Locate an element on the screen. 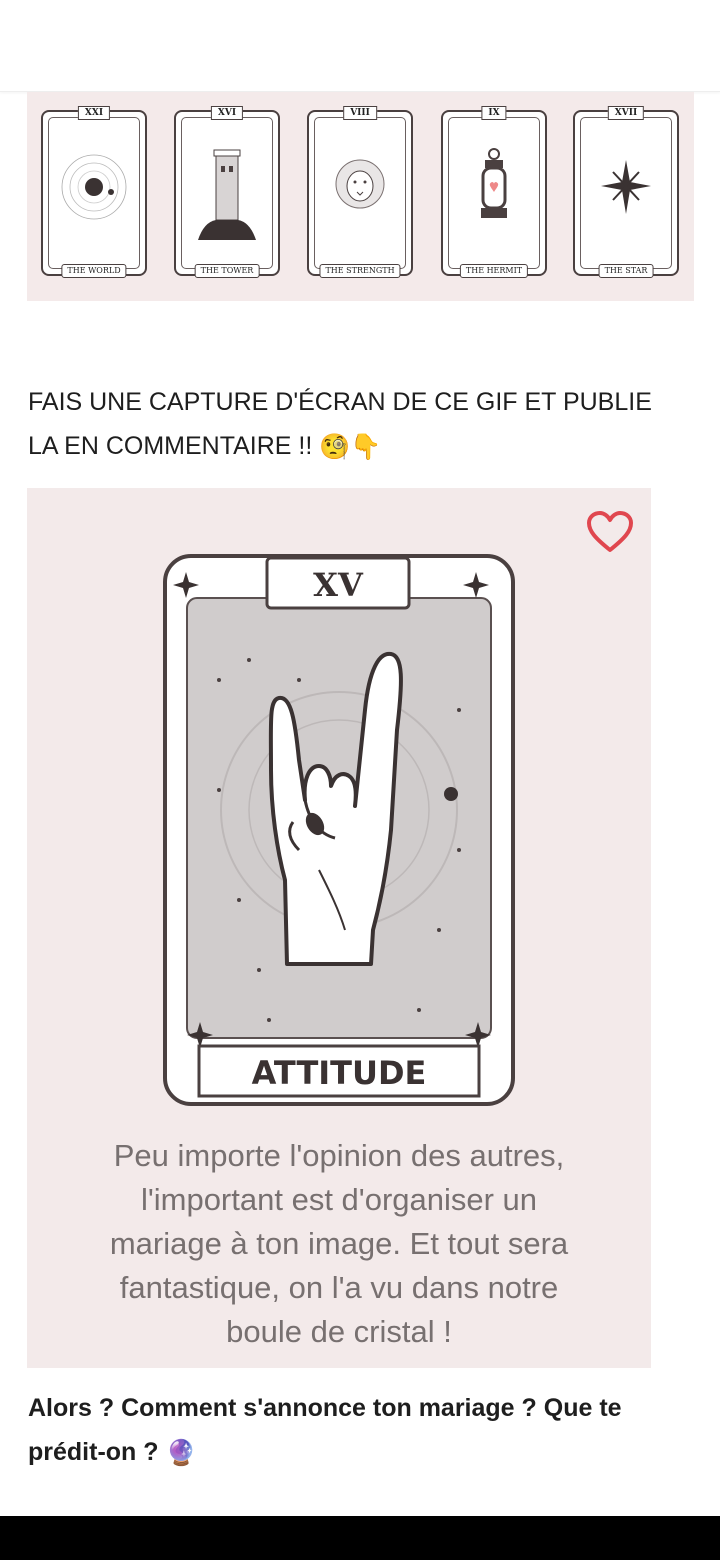 Image resolution: width=720 pixels, height=1560 pixels. card-number: XVI is located at coordinates (227, 113).